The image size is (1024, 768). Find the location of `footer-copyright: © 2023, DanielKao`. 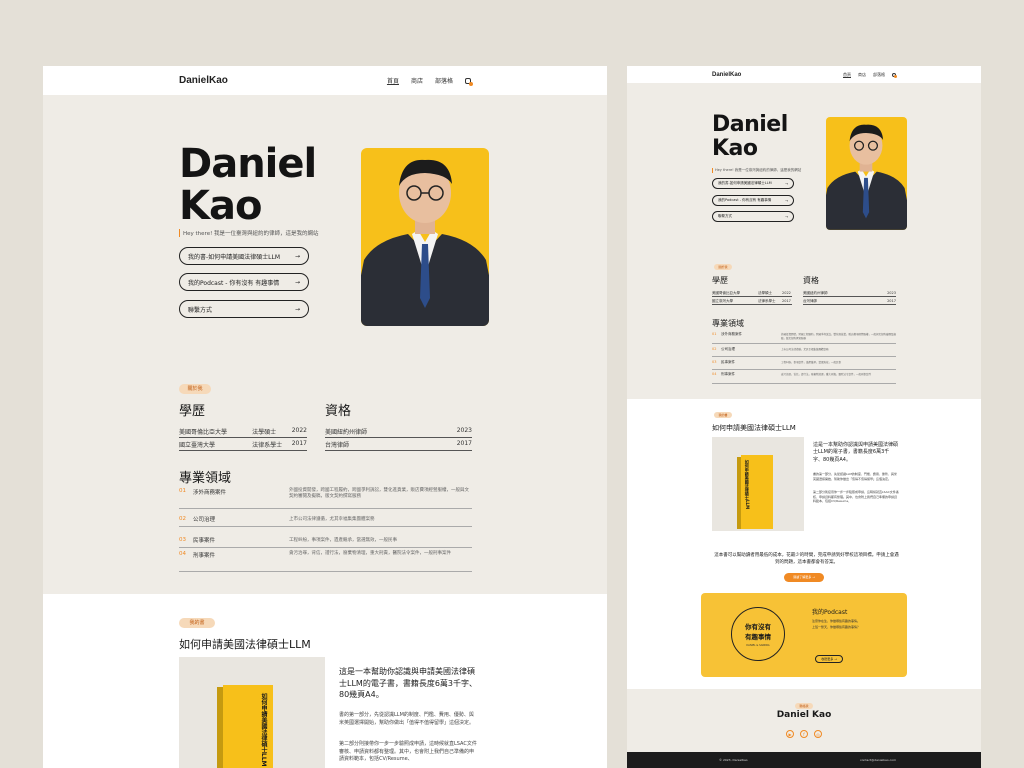

footer-copyright: © 2023, DanielKao is located at coordinates (733, 760).